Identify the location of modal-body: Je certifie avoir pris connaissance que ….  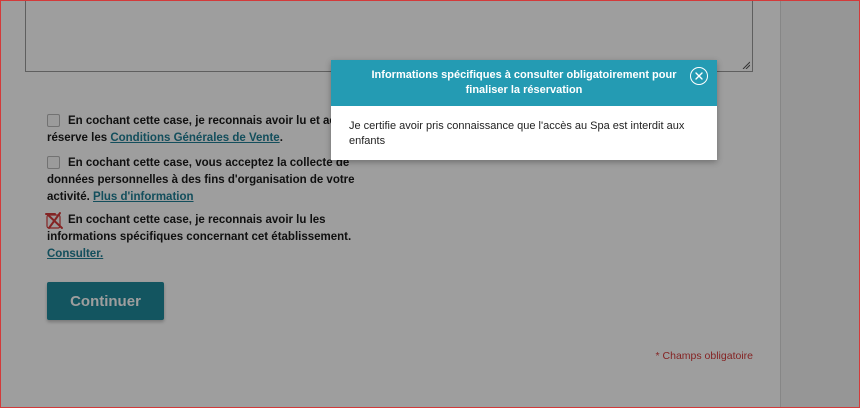
(517, 133).